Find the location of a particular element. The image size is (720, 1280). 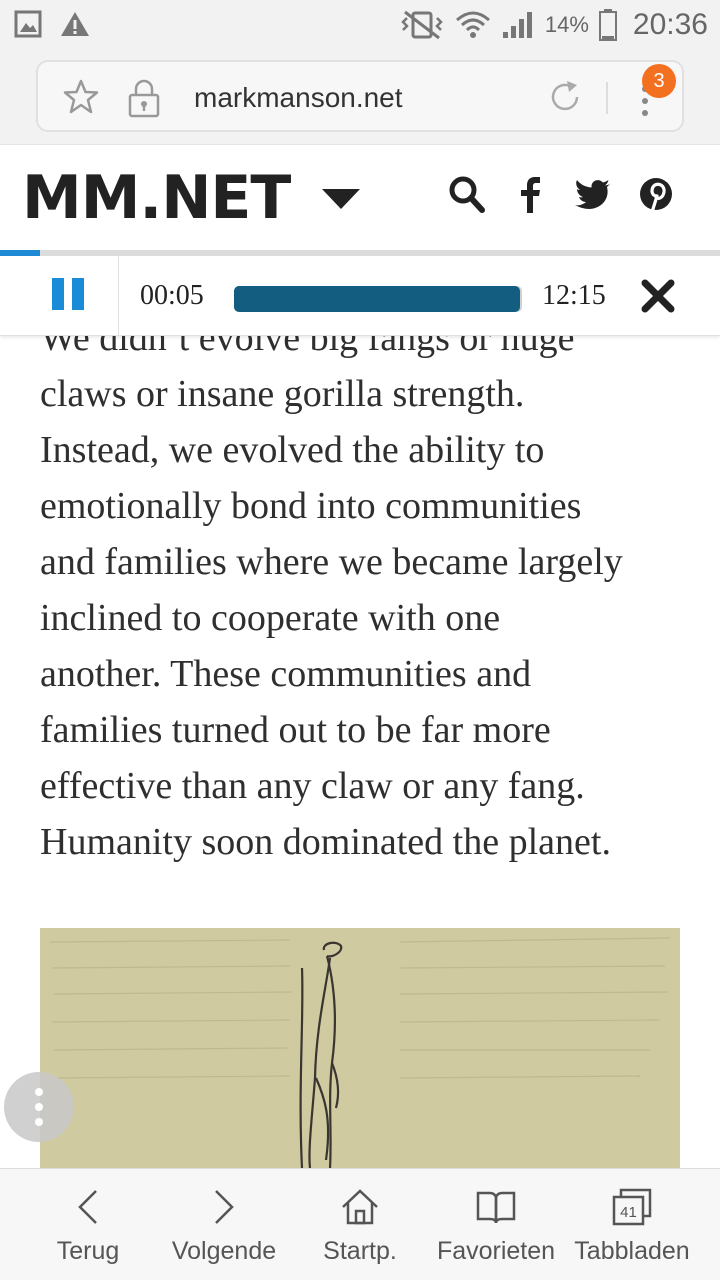

article-line: families turned out to be far more is located at coordinates (295, 730).